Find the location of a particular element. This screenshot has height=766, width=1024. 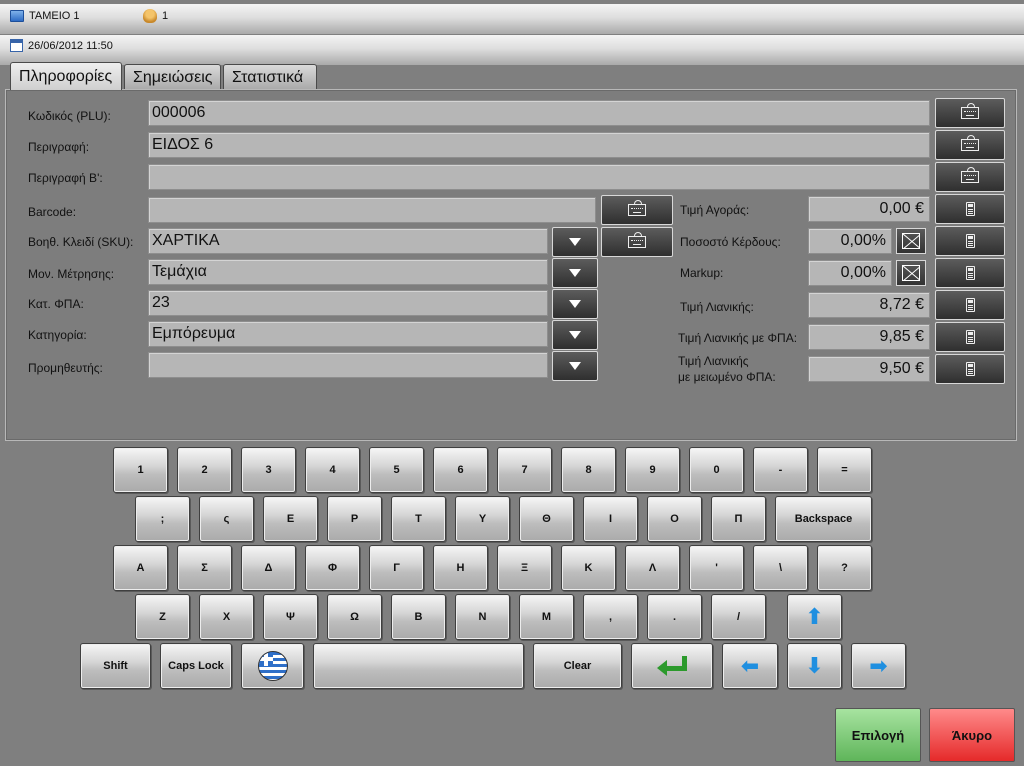

vat-select: 23 is located at coordinates (348, 303).